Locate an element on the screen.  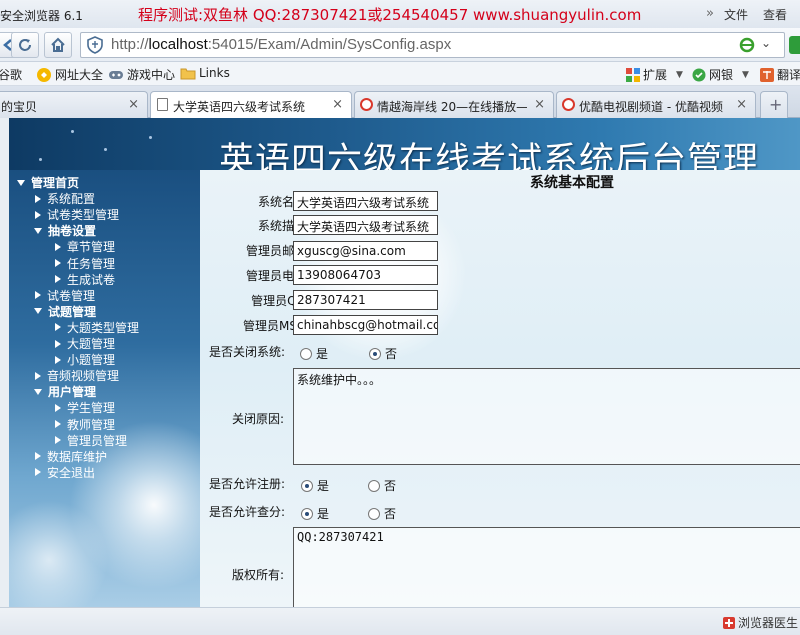
green-app-icon is located at coordinates (794, 45).